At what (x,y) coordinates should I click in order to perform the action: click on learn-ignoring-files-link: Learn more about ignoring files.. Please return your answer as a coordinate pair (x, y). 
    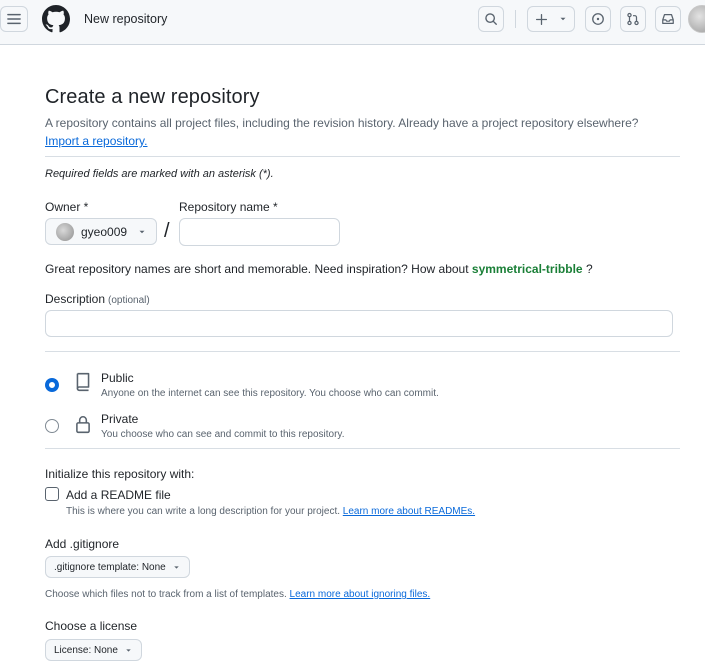
    Looking at the image, I should click on (360, 594).